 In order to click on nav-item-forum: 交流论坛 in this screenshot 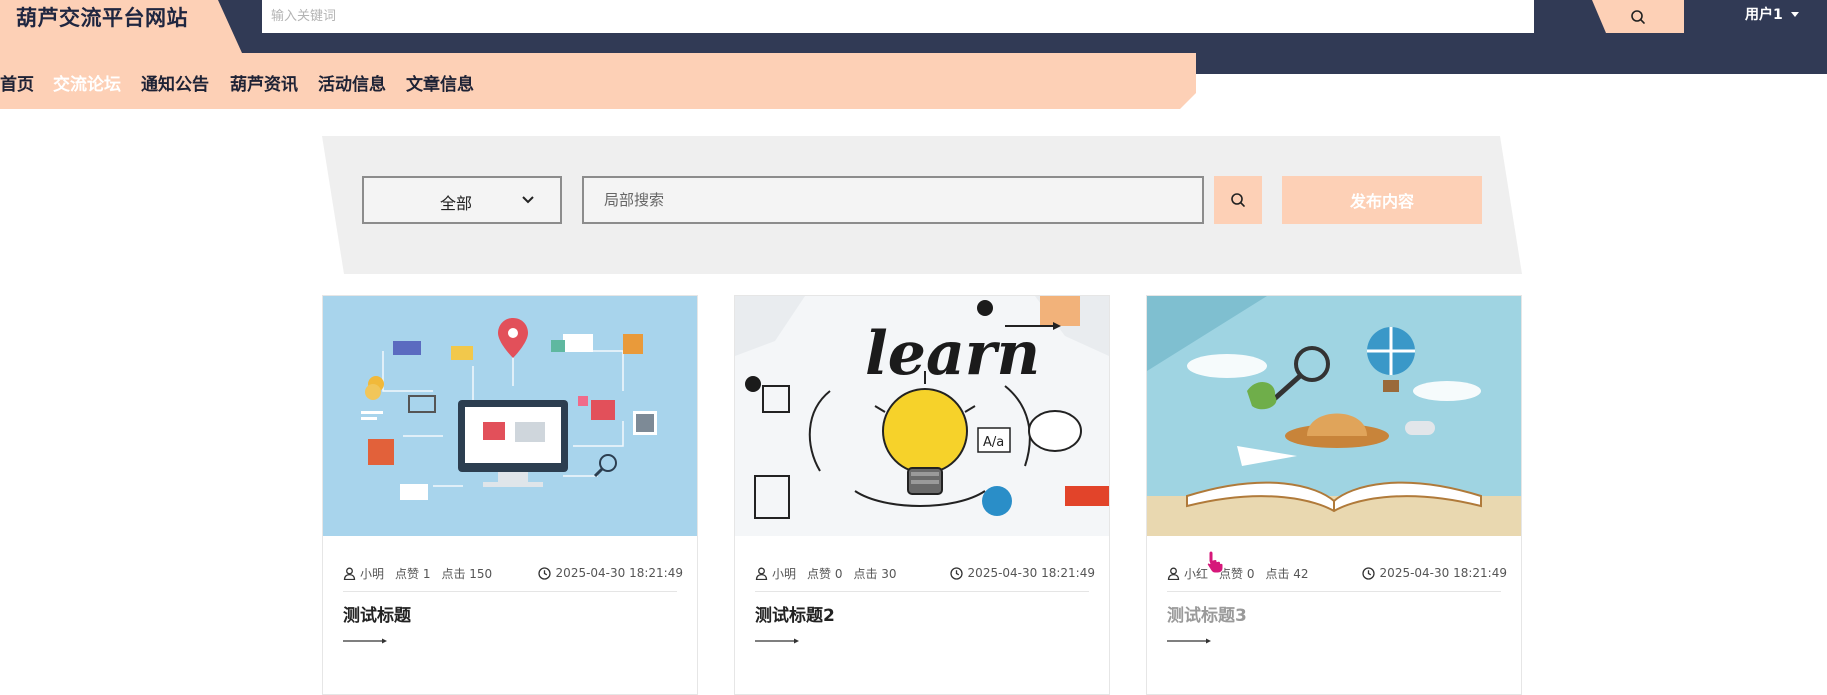, I will do `click(87, 82)`.